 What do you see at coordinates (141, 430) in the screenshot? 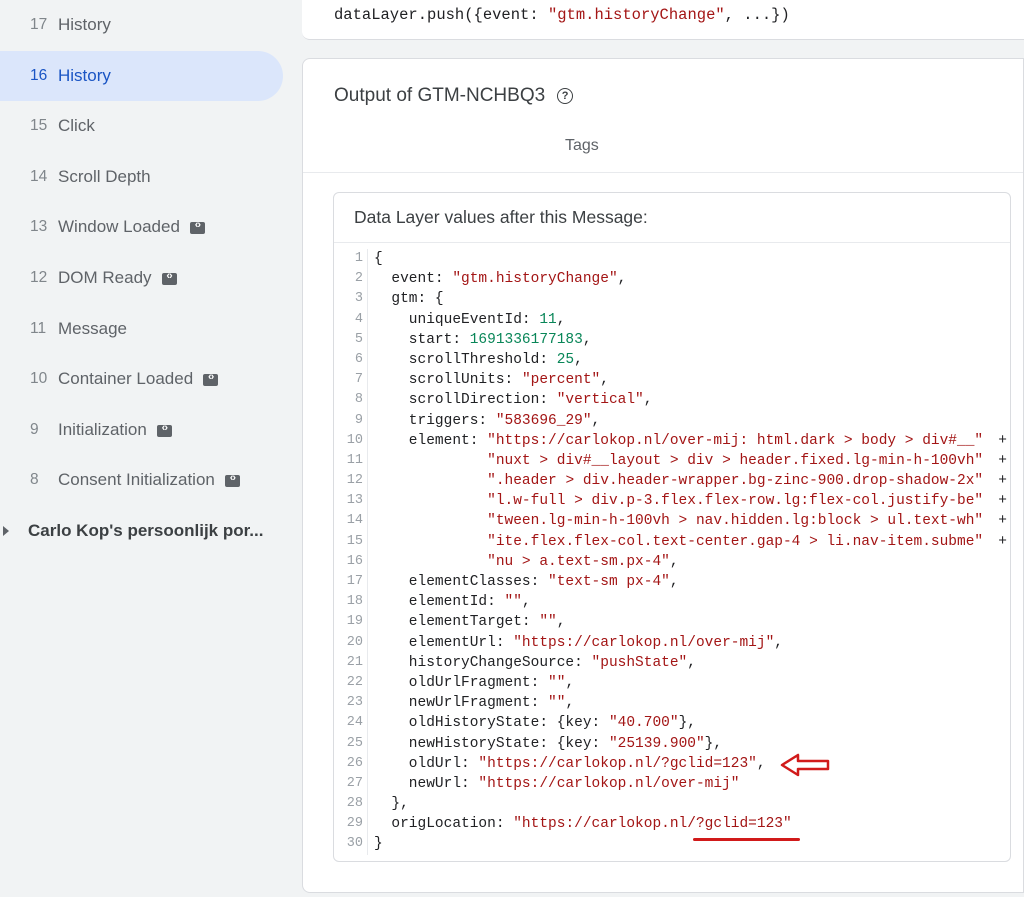
I see `event-item-9: 9 Initialization` at bounding box center [141, 430].